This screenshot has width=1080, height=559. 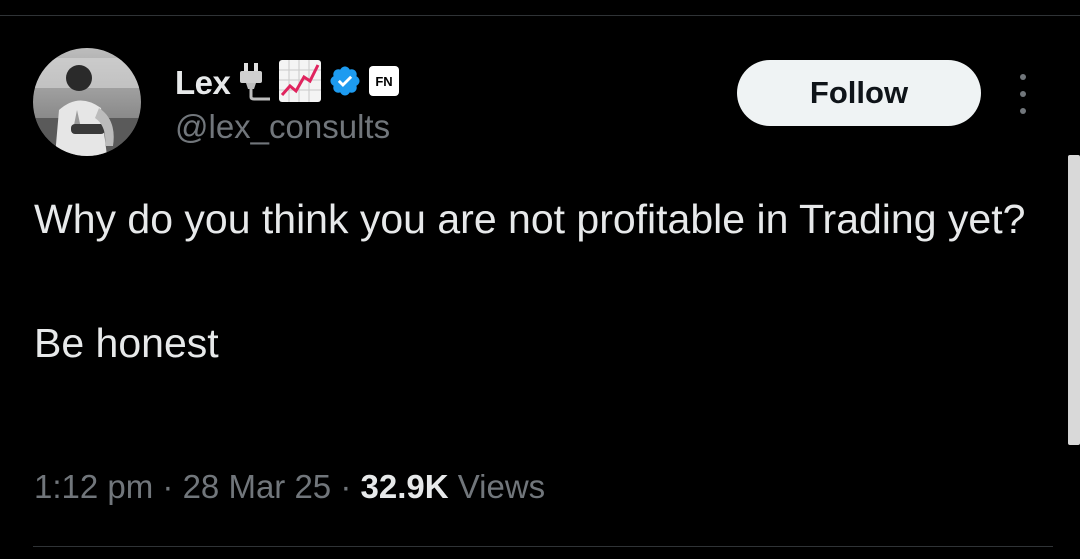 I want to click on author-name-row: Lex FN, so click(x=290, y=83).